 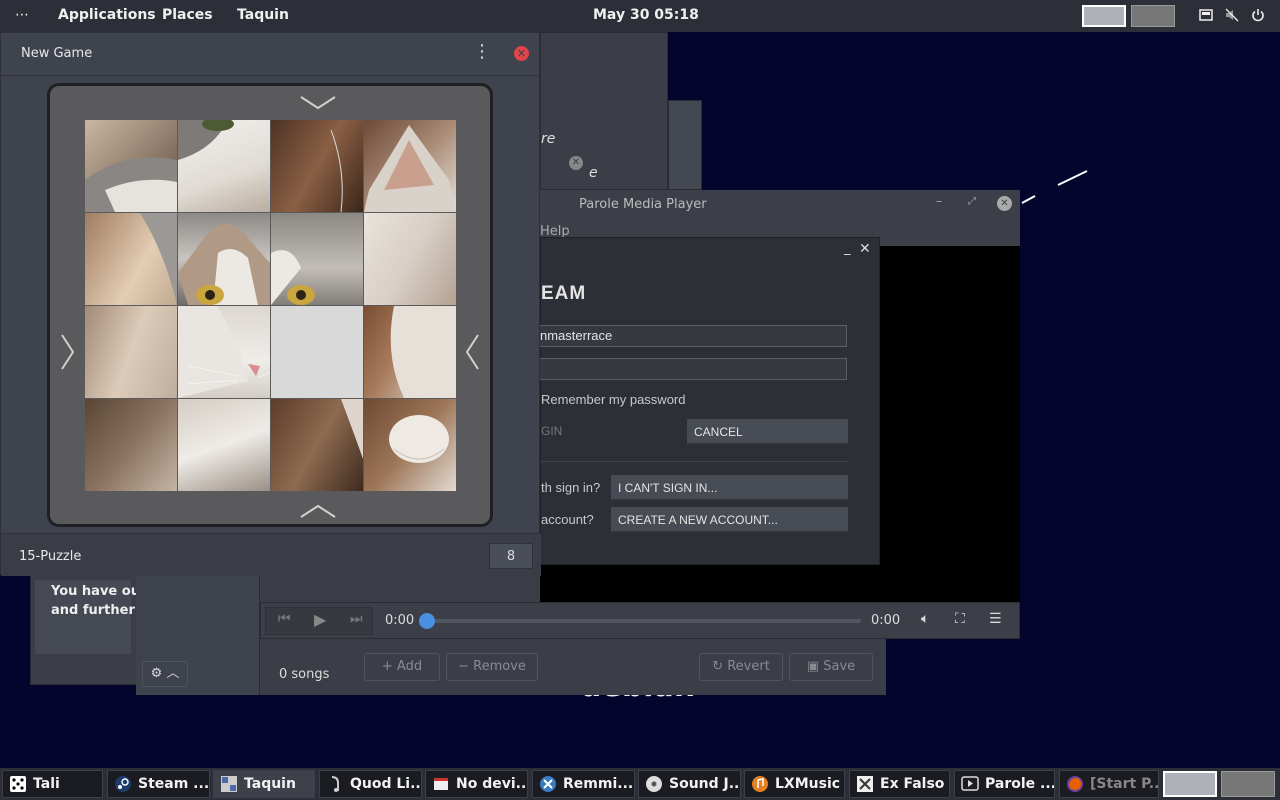 What do you see at coordinates (68, 355) in the screenshot?
I see `chevron-right-icon` at bounding box center [68, 355].